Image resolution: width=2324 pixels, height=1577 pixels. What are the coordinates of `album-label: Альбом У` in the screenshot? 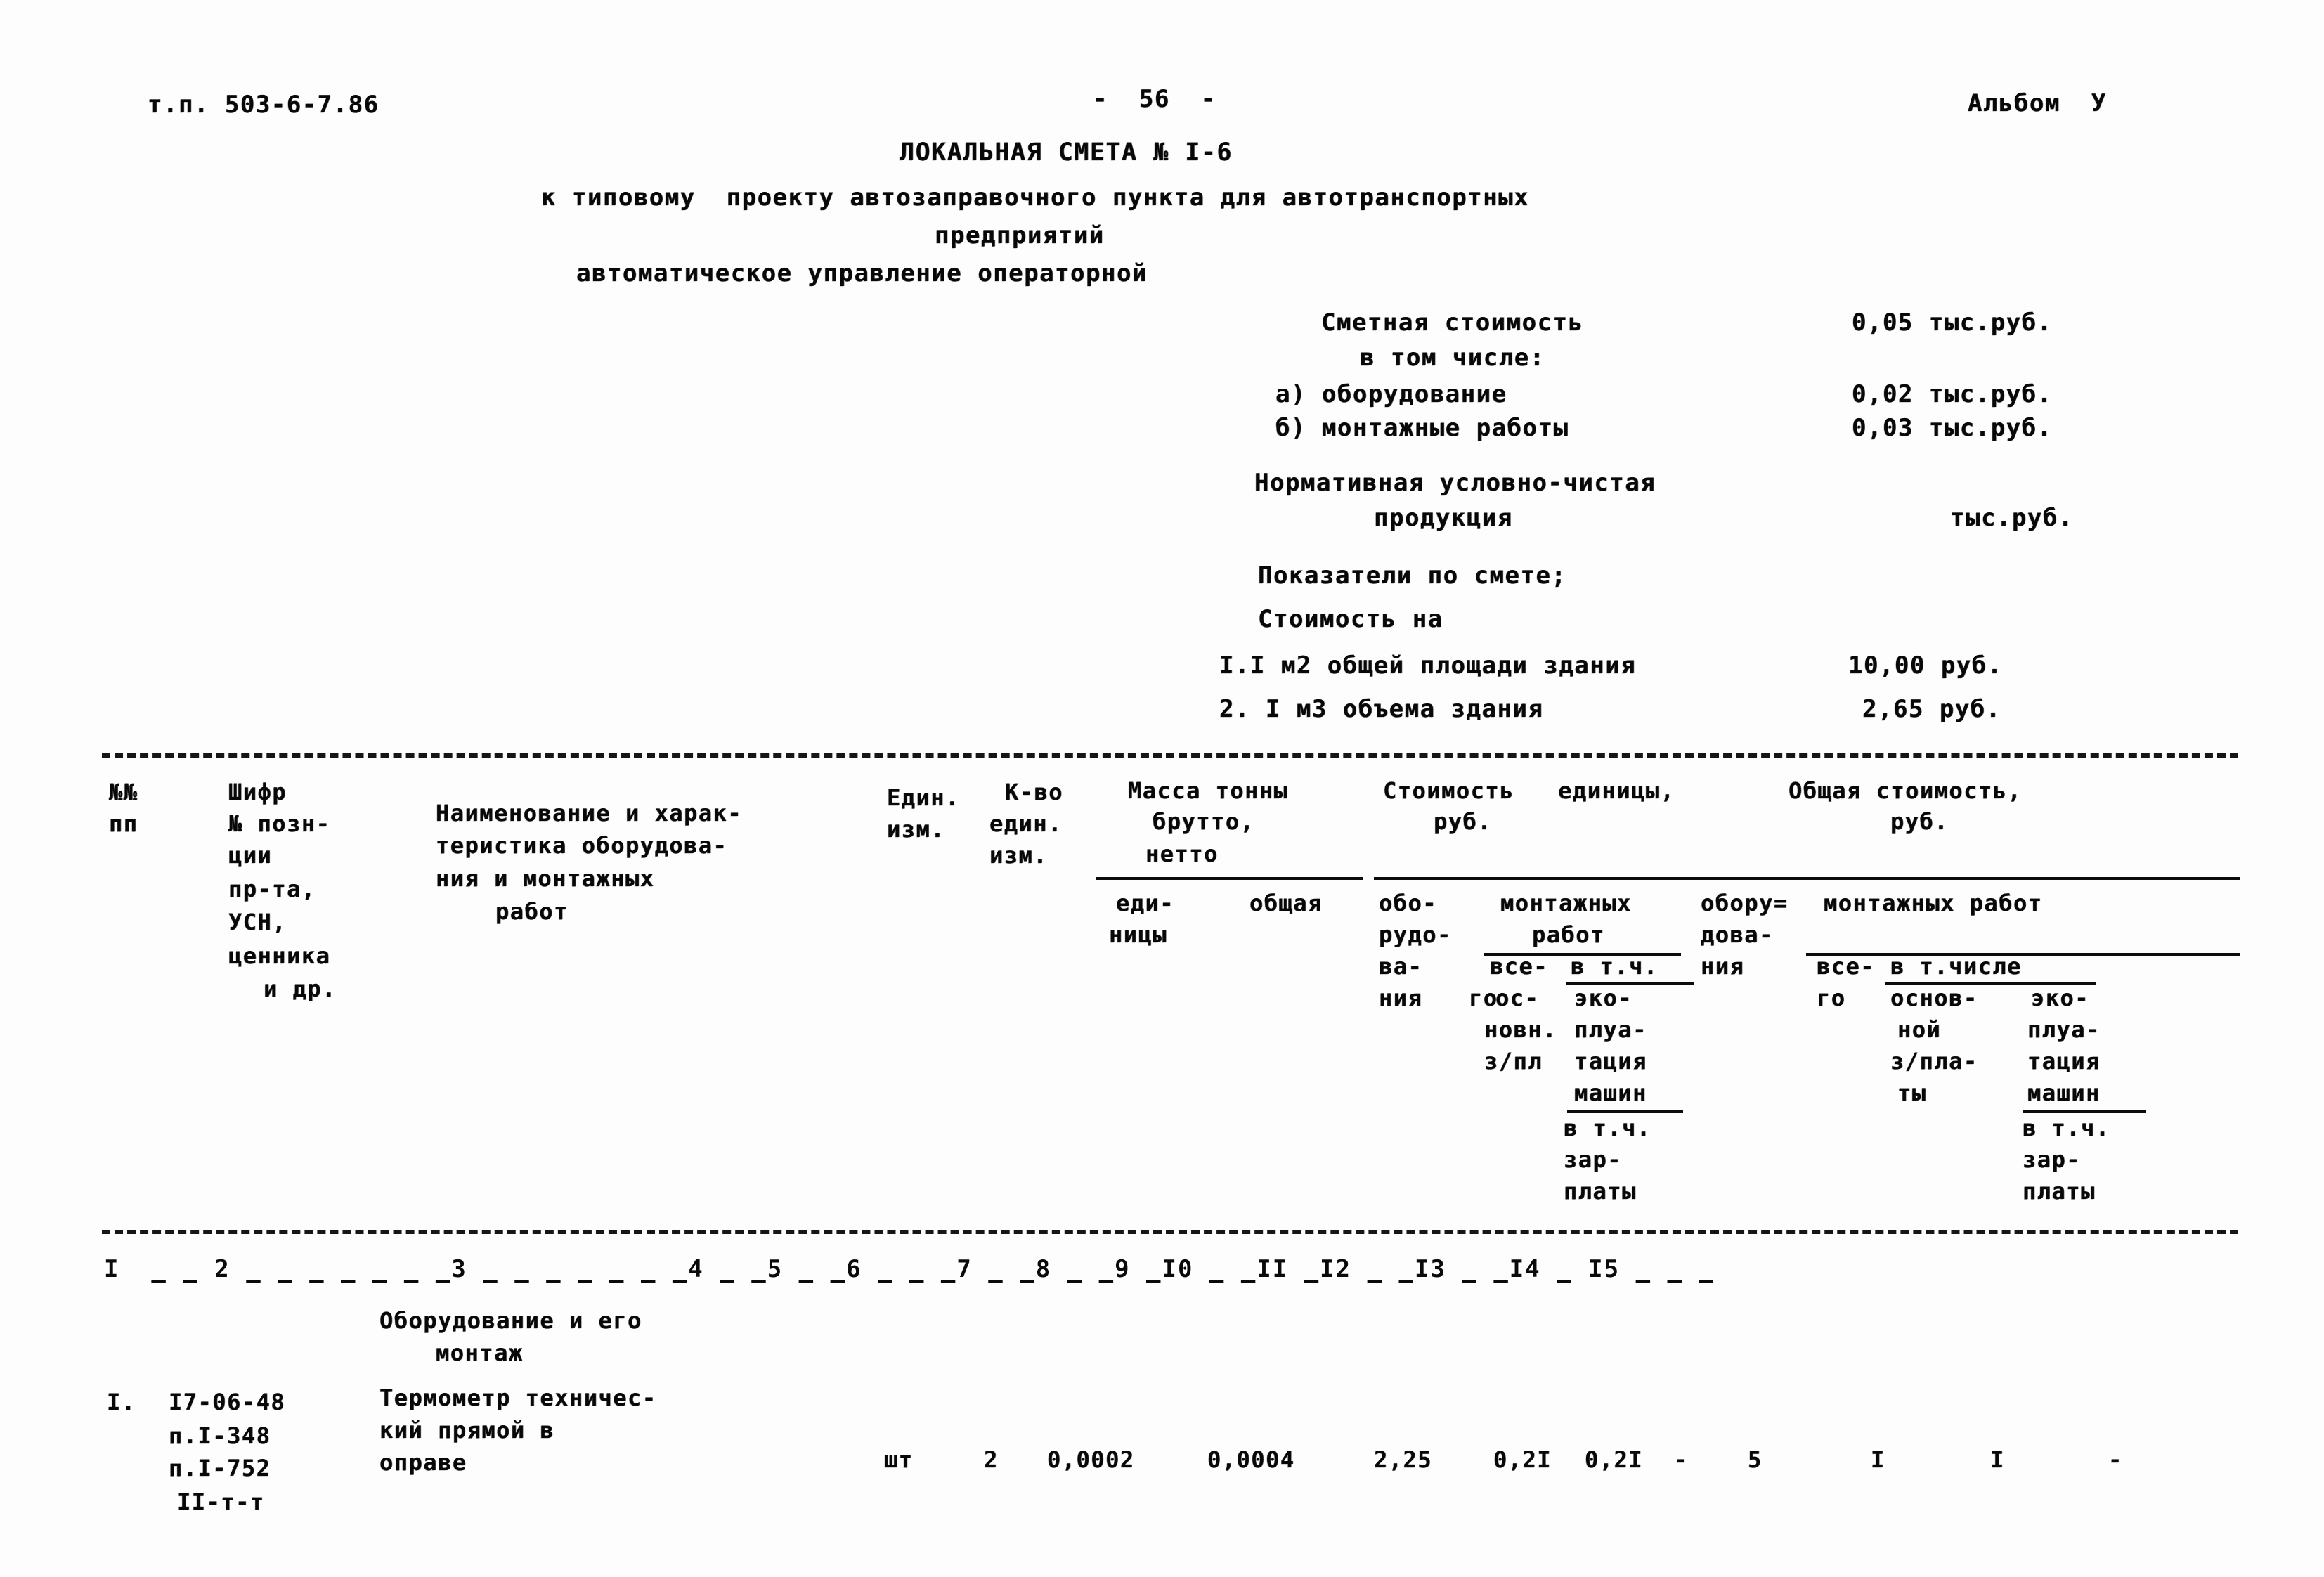 It's located at (2038, 103).